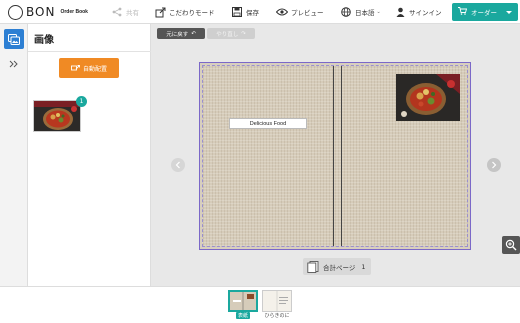 This screenshot has width=520, height=323. I want to click on page-label-cover: 表紙, so click(243, 315).